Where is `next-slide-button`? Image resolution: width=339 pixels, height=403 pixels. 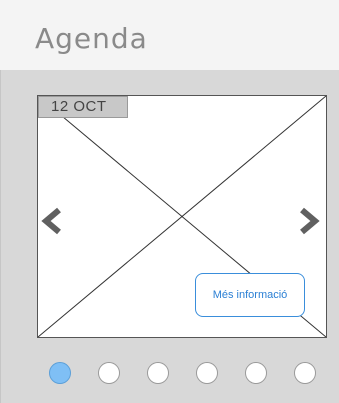 next-slide-button is located at coordinates (309, 221).